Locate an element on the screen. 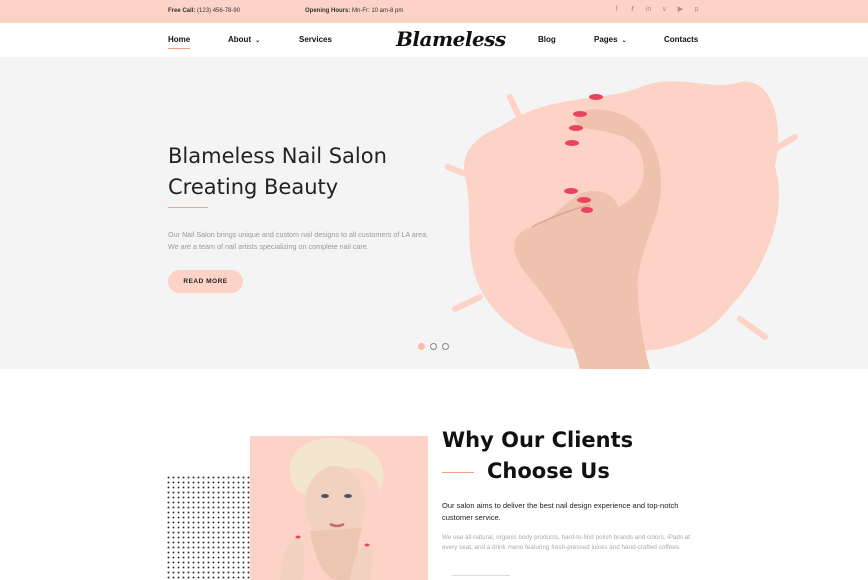 Image resolution: width=868 pixels, height=580 pixels. linkedin-icon: in is located at coordinates (648, 10).